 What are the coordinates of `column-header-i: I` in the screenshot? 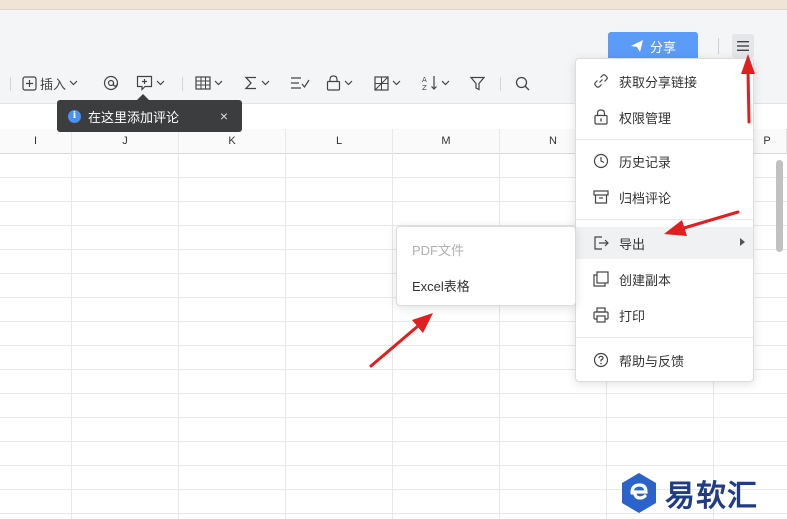 It's located at (36, 141).